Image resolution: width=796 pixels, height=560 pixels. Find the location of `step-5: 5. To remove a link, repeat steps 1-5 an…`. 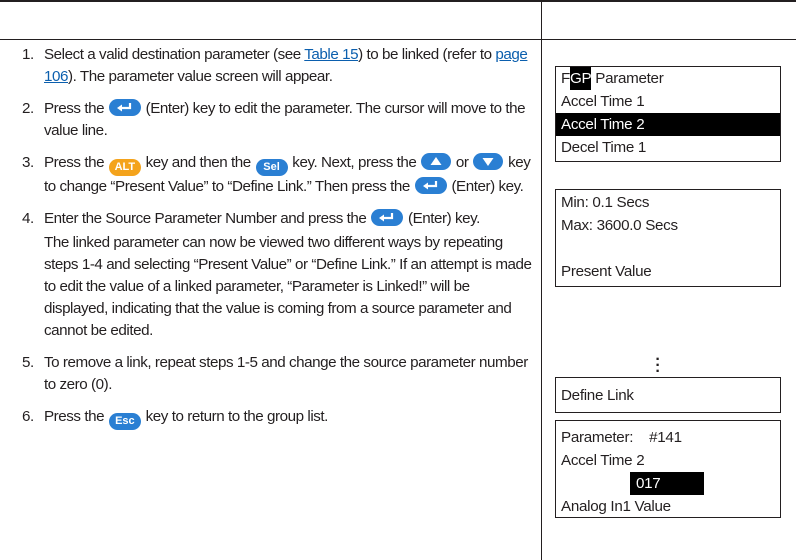

step-5: 5. To remove a link, repeat steps 1-5 an… is located at coordinates (278, 374).